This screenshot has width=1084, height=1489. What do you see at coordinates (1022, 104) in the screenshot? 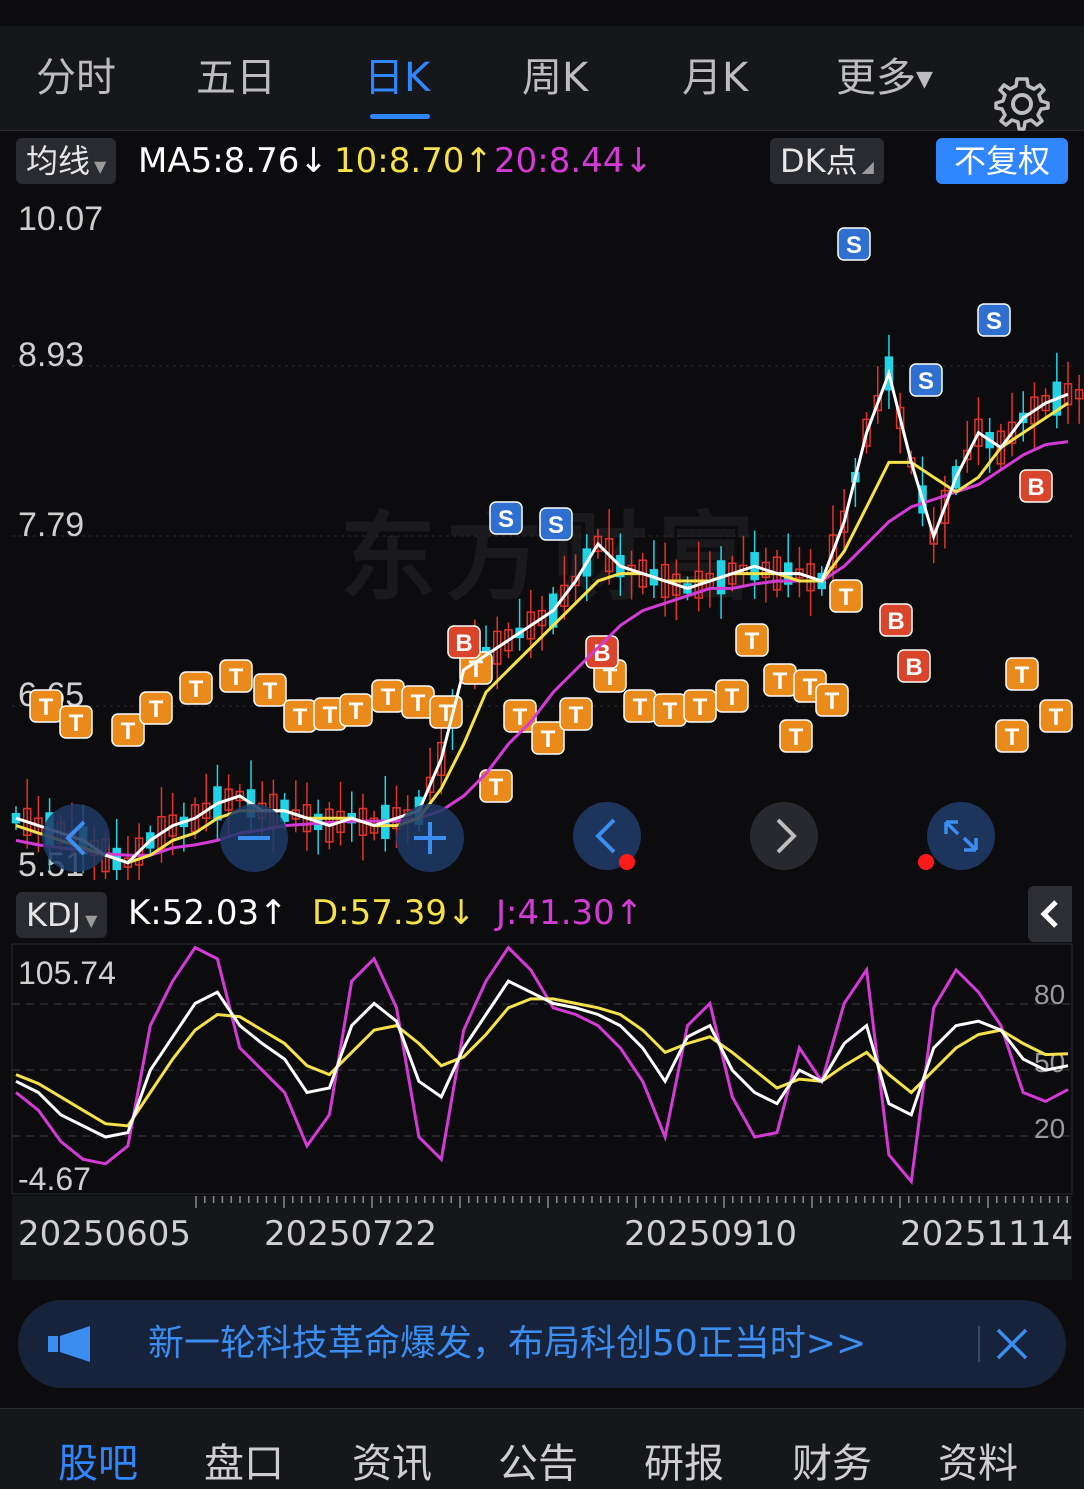
I see `gear-icon` at bounding box center [1022, 104].